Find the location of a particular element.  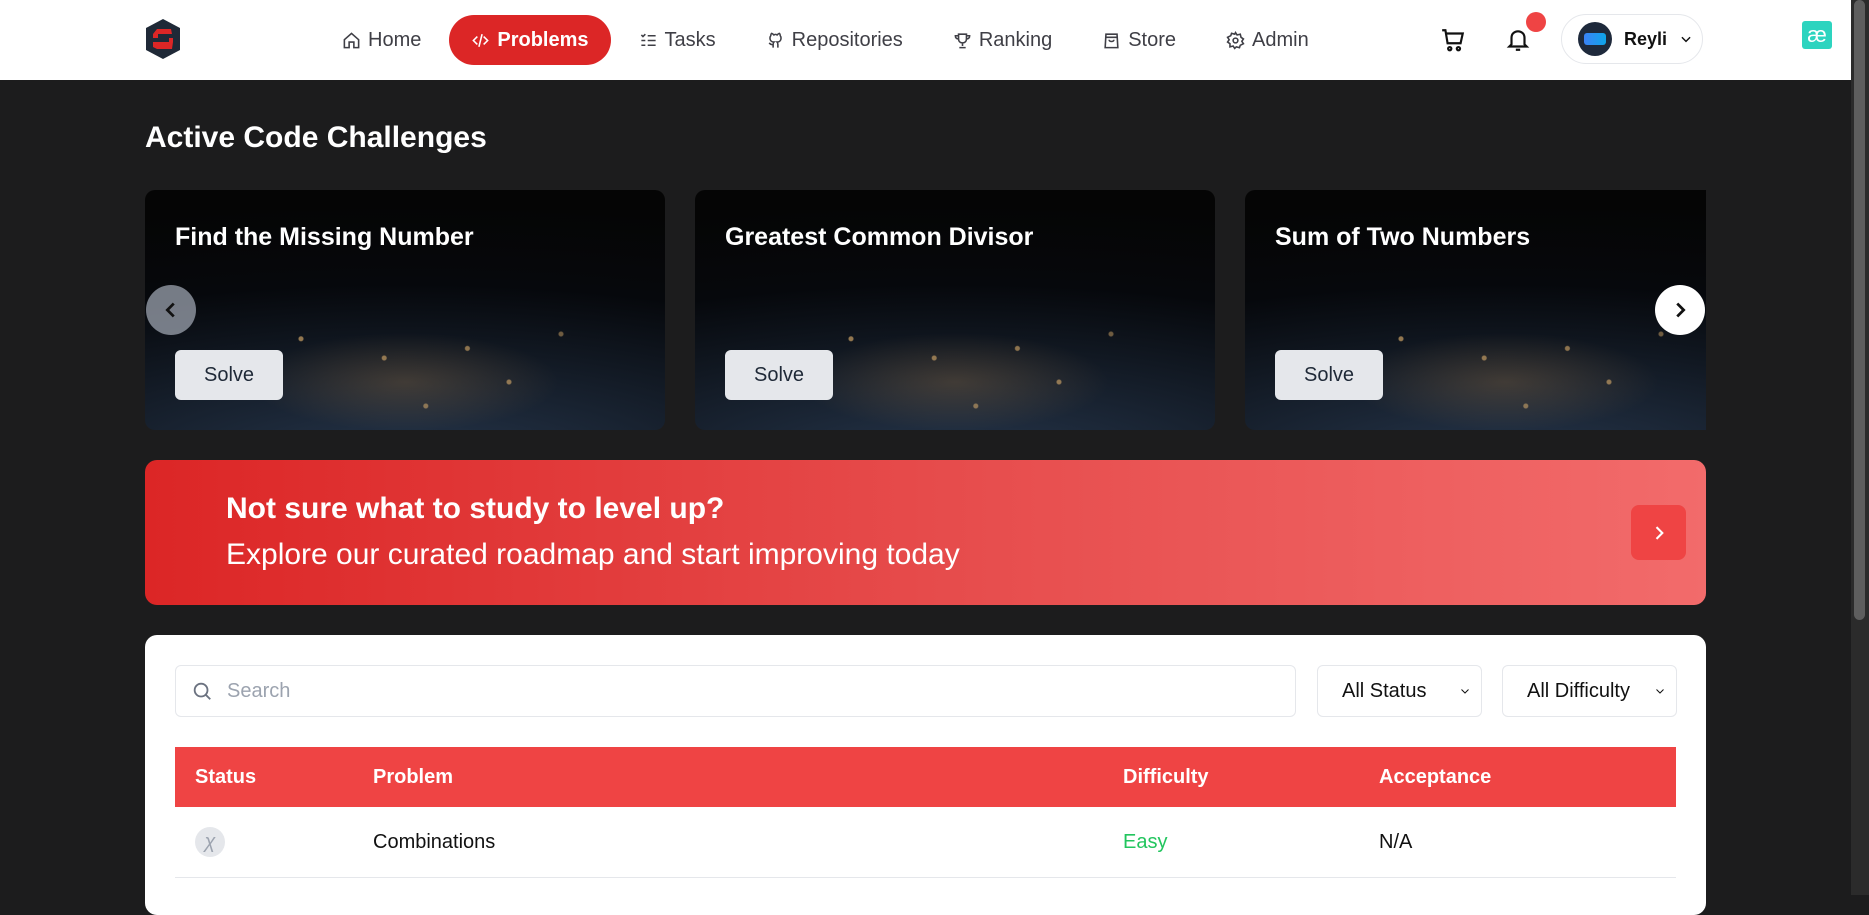

challenge-title: Sum of Two Numbers is located at coordinates (1403, 237).